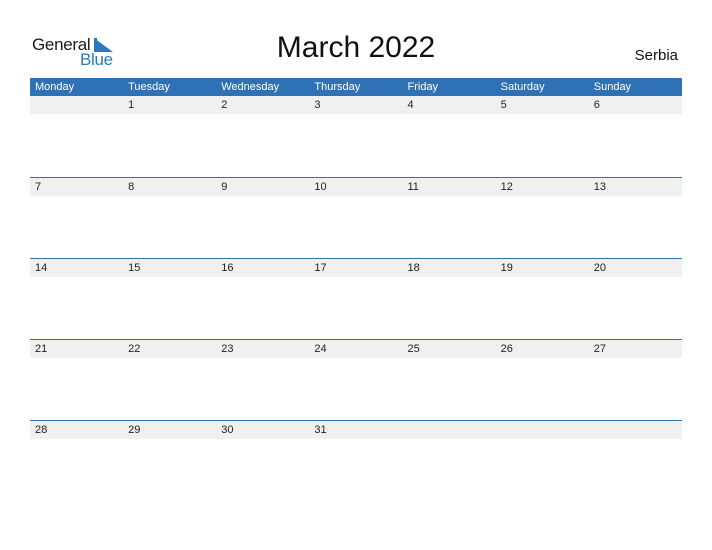 This screenshot has height=550, width=712. What do you see at coordinates (413, 268) in the screenshot?
I see `day-cell: 18` at bounding box center [413, 268].